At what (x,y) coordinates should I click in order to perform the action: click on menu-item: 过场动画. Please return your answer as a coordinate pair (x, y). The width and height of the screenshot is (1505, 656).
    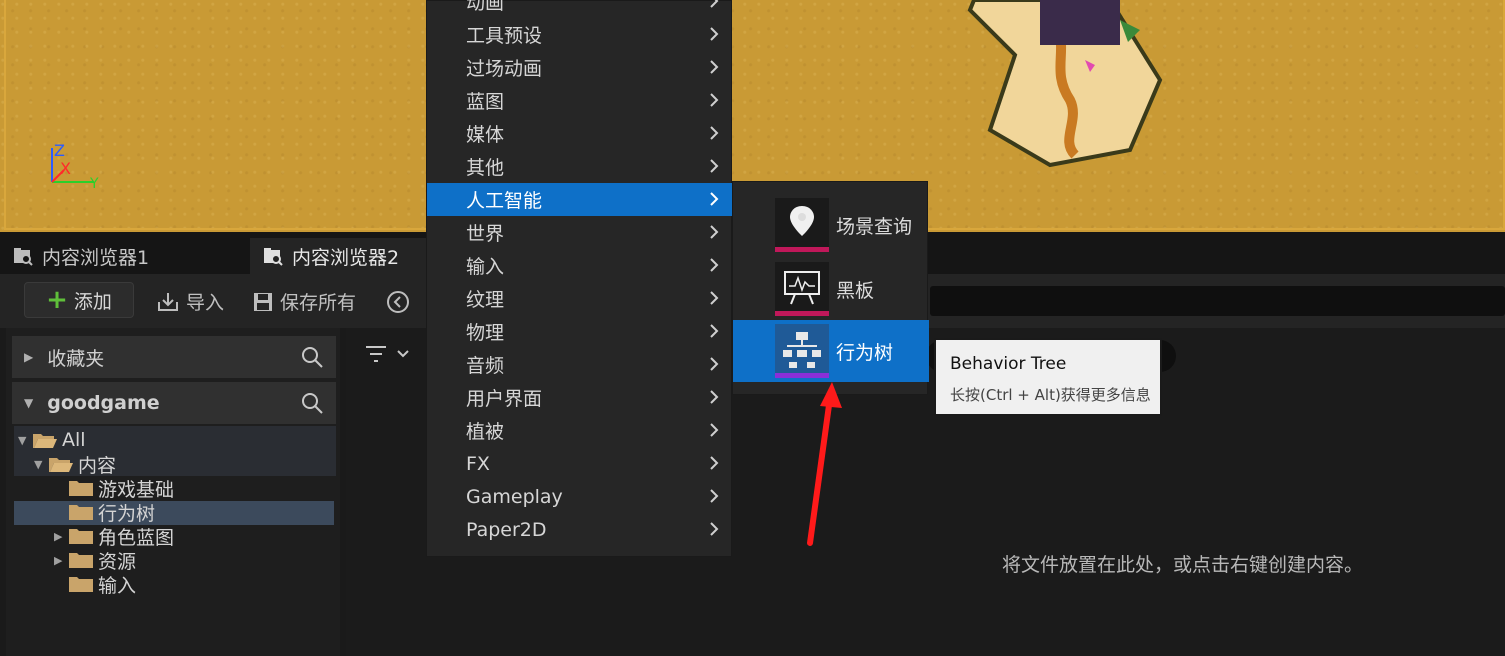
    Looking at the image, I should click on (580, 67).